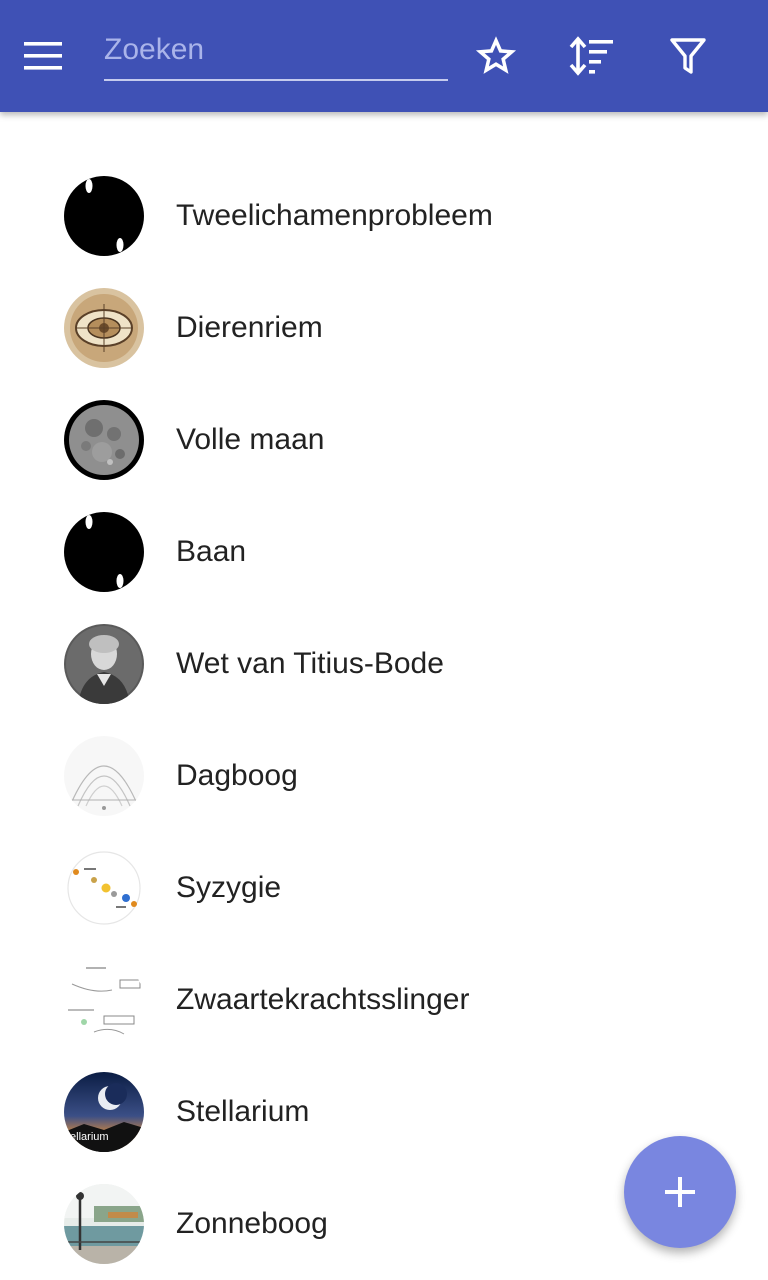 The width and height of the screenshot is (768, 1280). I want to click on sort-icon, so click(591, 56).